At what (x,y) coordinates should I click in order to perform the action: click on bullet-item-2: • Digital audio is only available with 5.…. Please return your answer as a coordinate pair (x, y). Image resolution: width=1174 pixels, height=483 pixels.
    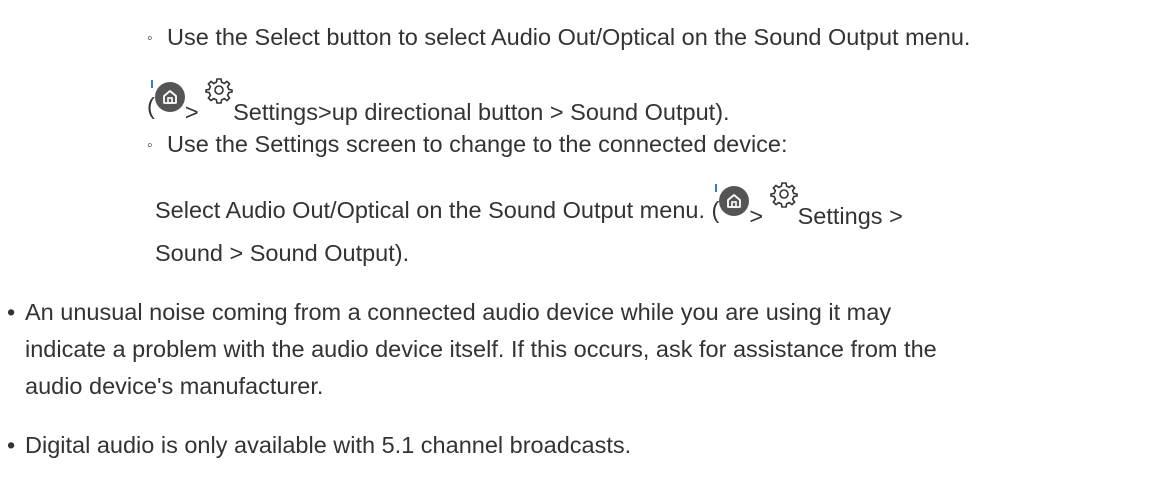
    Looking at the image, I should click on (319, 445).